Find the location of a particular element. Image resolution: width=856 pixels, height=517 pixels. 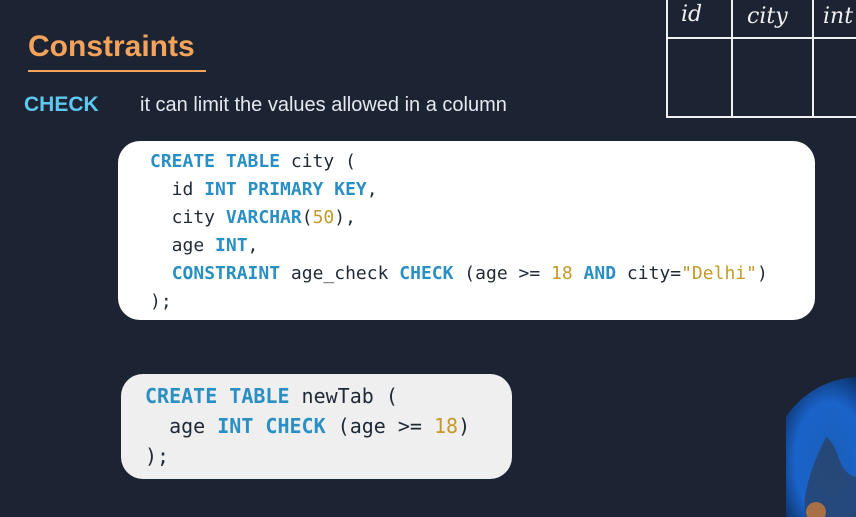

code-token: VARCHAR is located at coordinates (263, 217).